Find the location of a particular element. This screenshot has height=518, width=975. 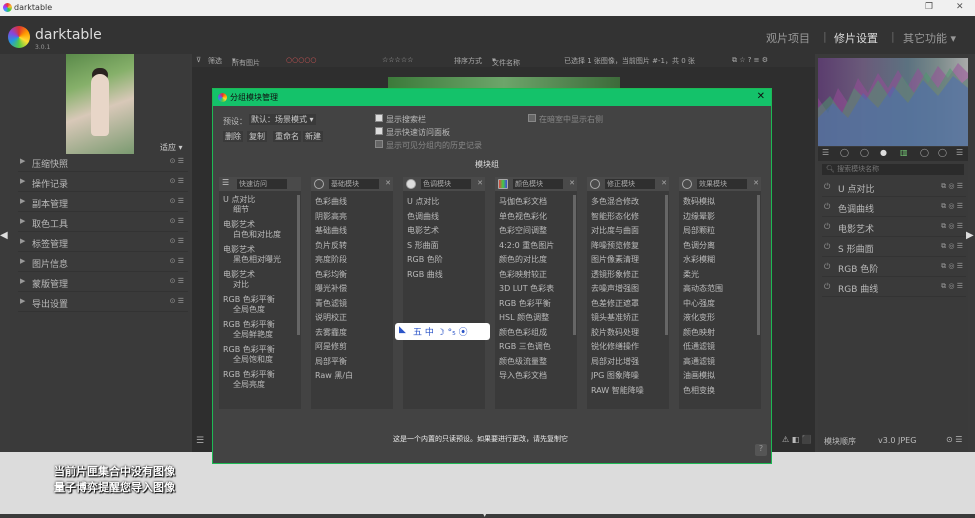

module-group-tabs: ☰ ◯ ◯ ● ▥ ◯ ◯ ☰ is located at coordinates (893, 154).